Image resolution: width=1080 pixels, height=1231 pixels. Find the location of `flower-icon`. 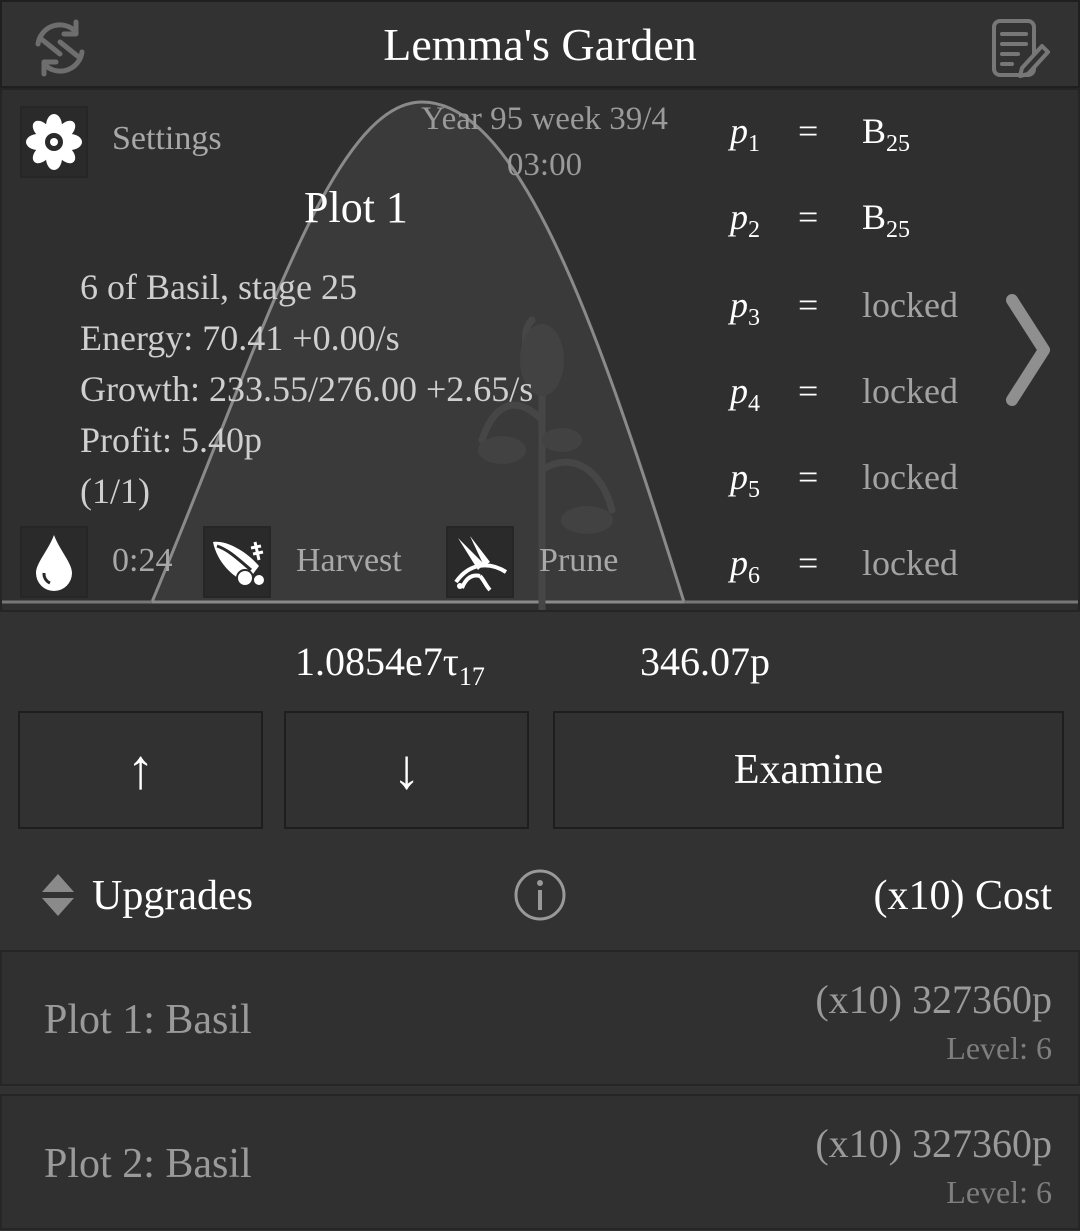

flower-icon is located at coordinates (54, 142).